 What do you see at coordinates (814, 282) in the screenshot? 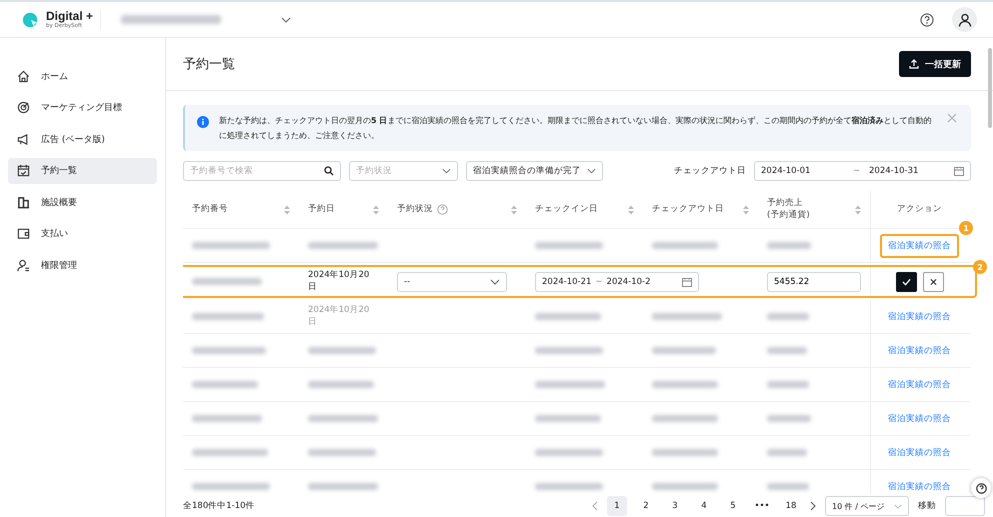
I see `amount-input: 5455.22` at bounding box center [814, 282].